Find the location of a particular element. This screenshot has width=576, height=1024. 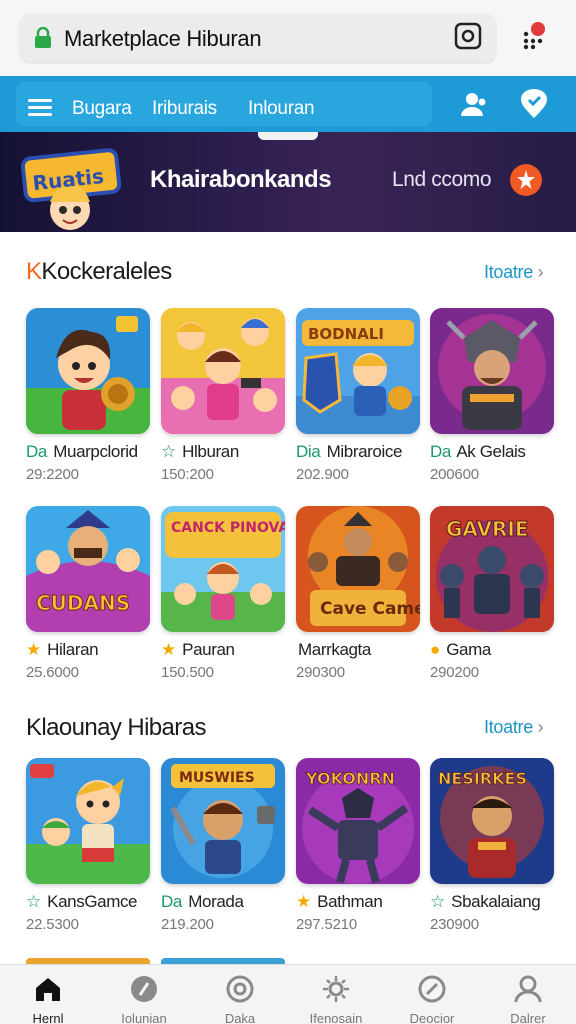

game-card: BODNALI Dia Mibraroice 202.900 is located at coordinates (358, 395).